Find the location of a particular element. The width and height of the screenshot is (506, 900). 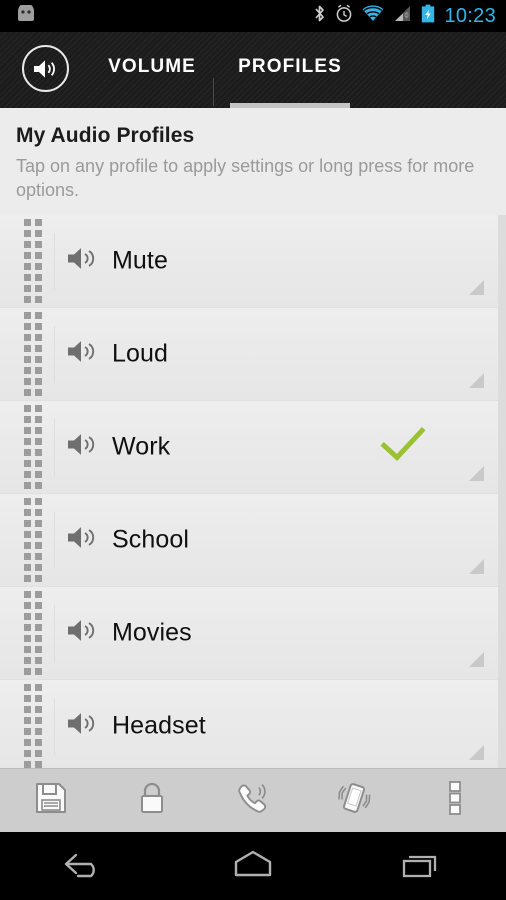

profile-name: Work is located at coordinates (141, 446).